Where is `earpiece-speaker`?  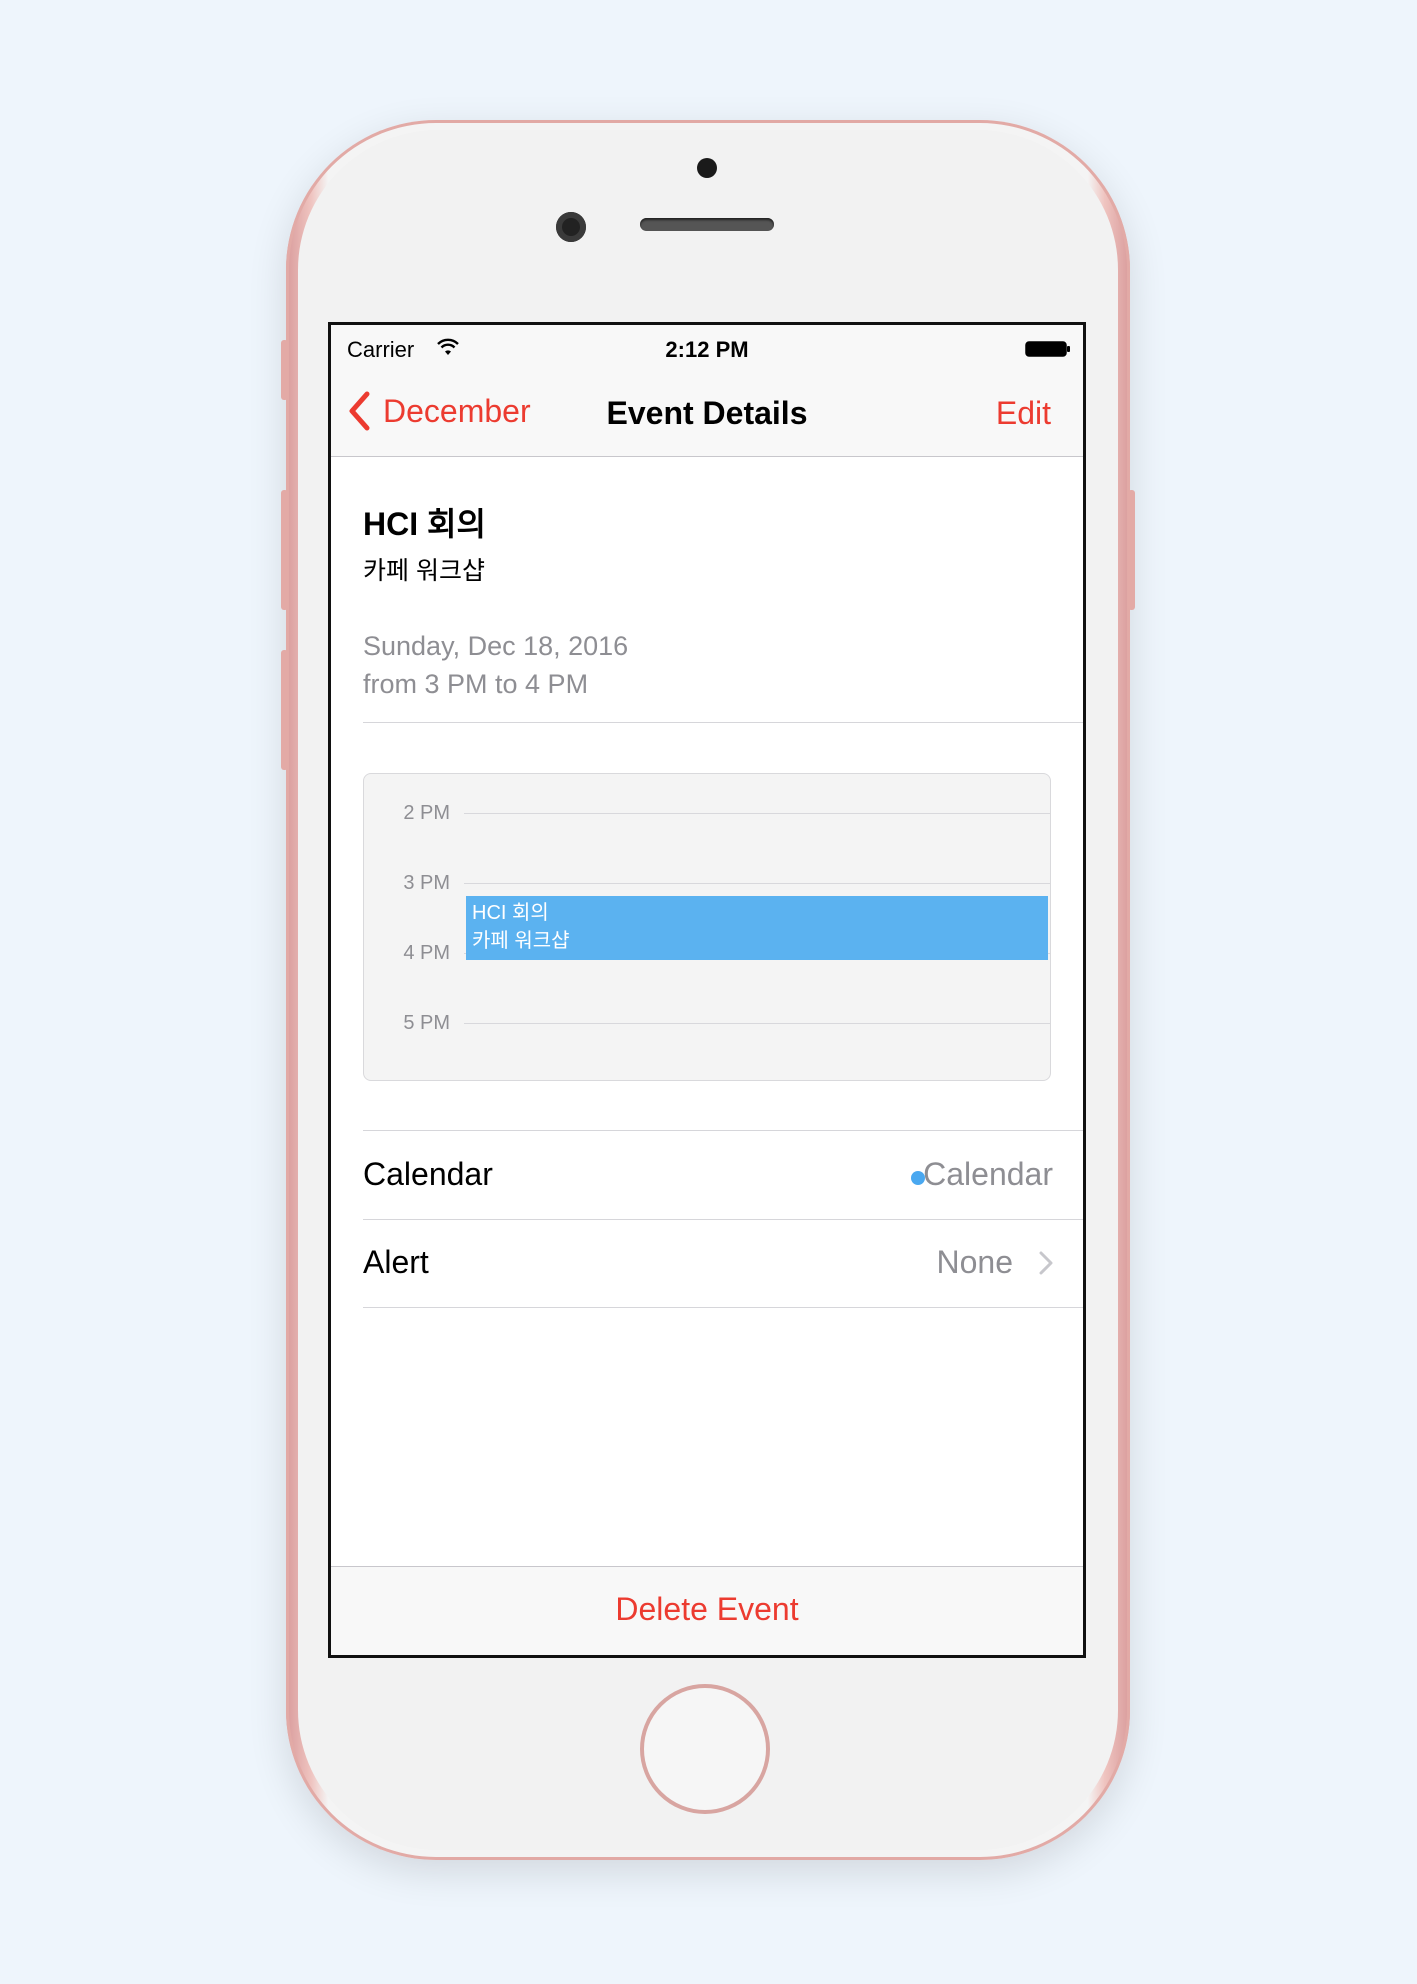
earpiece-speaker is located at coordinates (707, 224).